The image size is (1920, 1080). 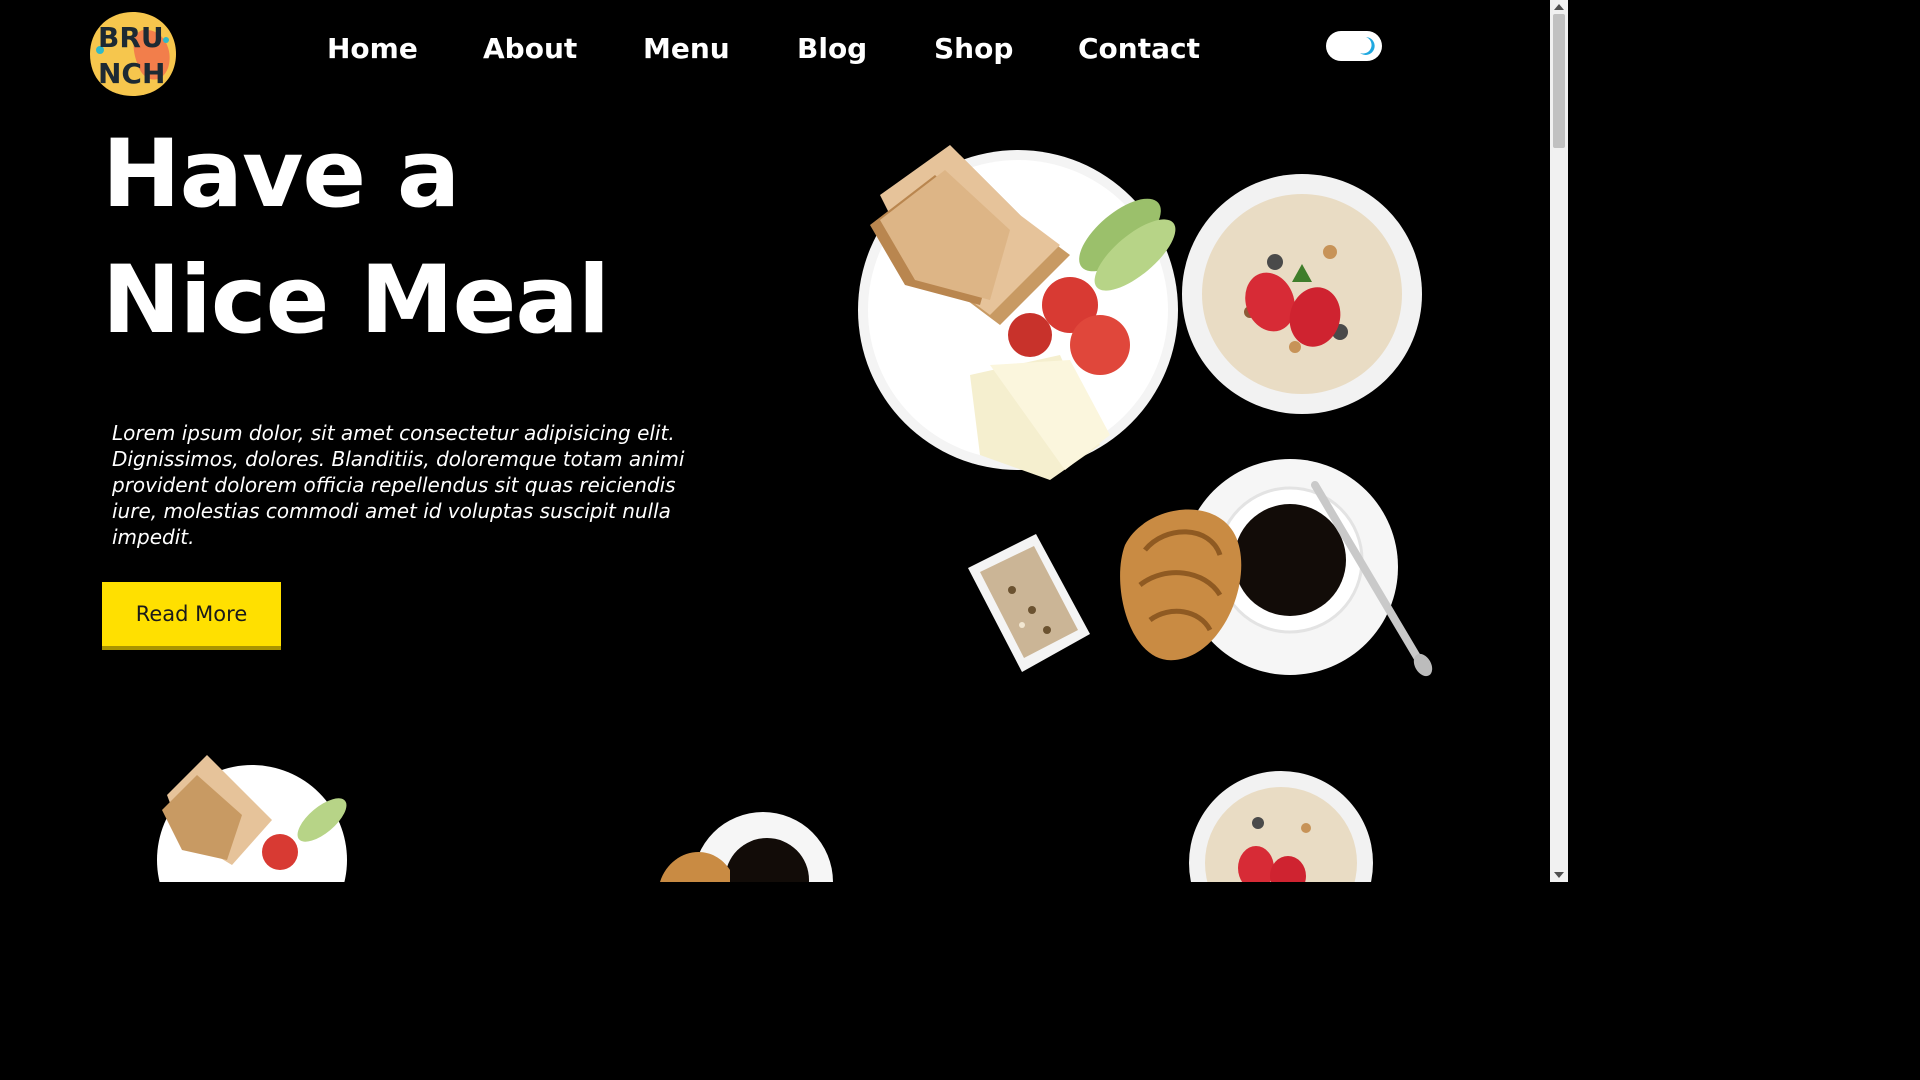 I want to click on scroll-up-icon, so click(x=1559, y=7).